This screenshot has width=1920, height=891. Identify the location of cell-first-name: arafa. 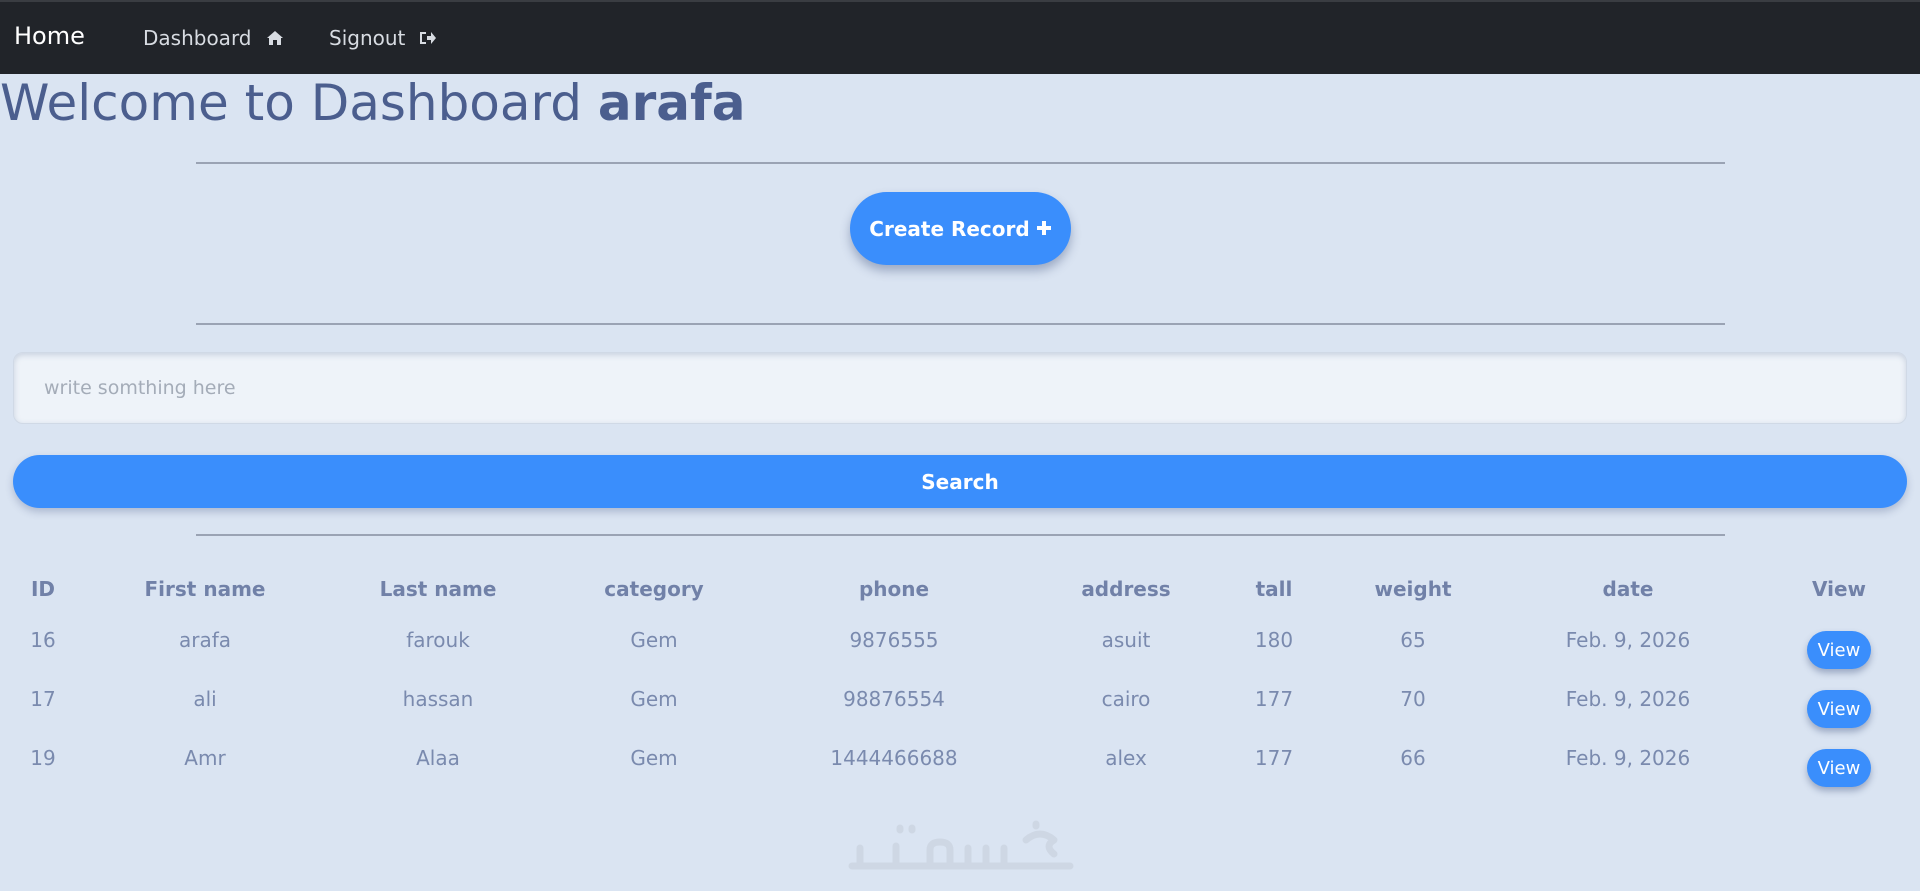
(205, 640).